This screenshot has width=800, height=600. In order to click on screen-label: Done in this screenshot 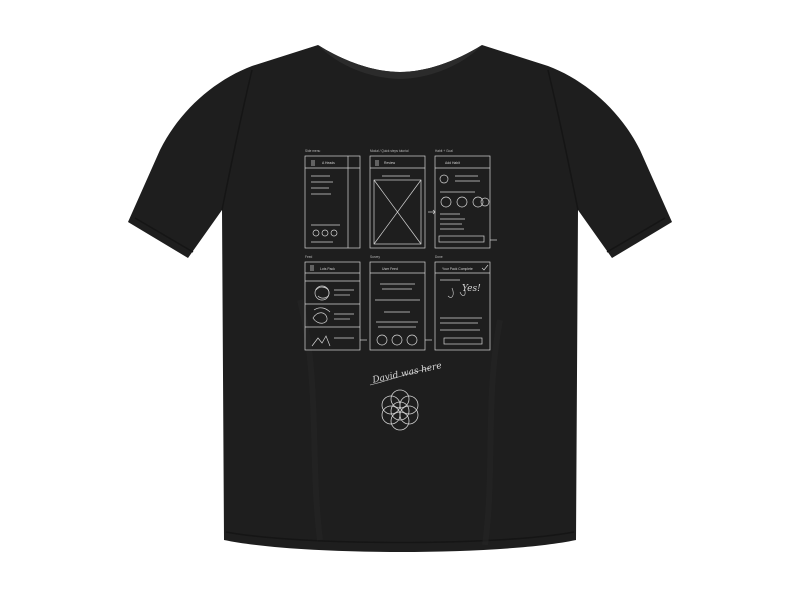, I will do `click(439, 257)`.